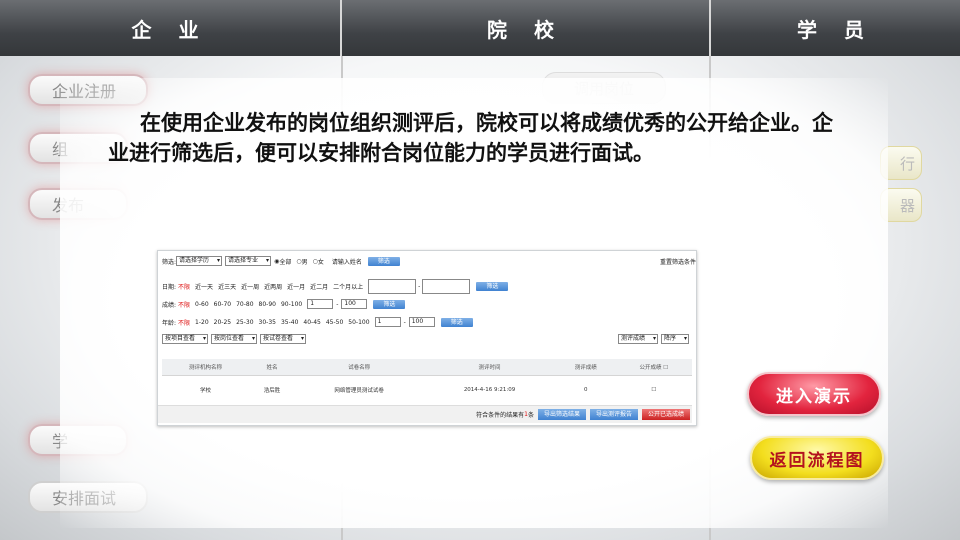 This screenshot has height=540, width=960. Describe the element at coordinates (665, 368) in the screenshot. I see `select-all-checkbox: ☐` at that location.